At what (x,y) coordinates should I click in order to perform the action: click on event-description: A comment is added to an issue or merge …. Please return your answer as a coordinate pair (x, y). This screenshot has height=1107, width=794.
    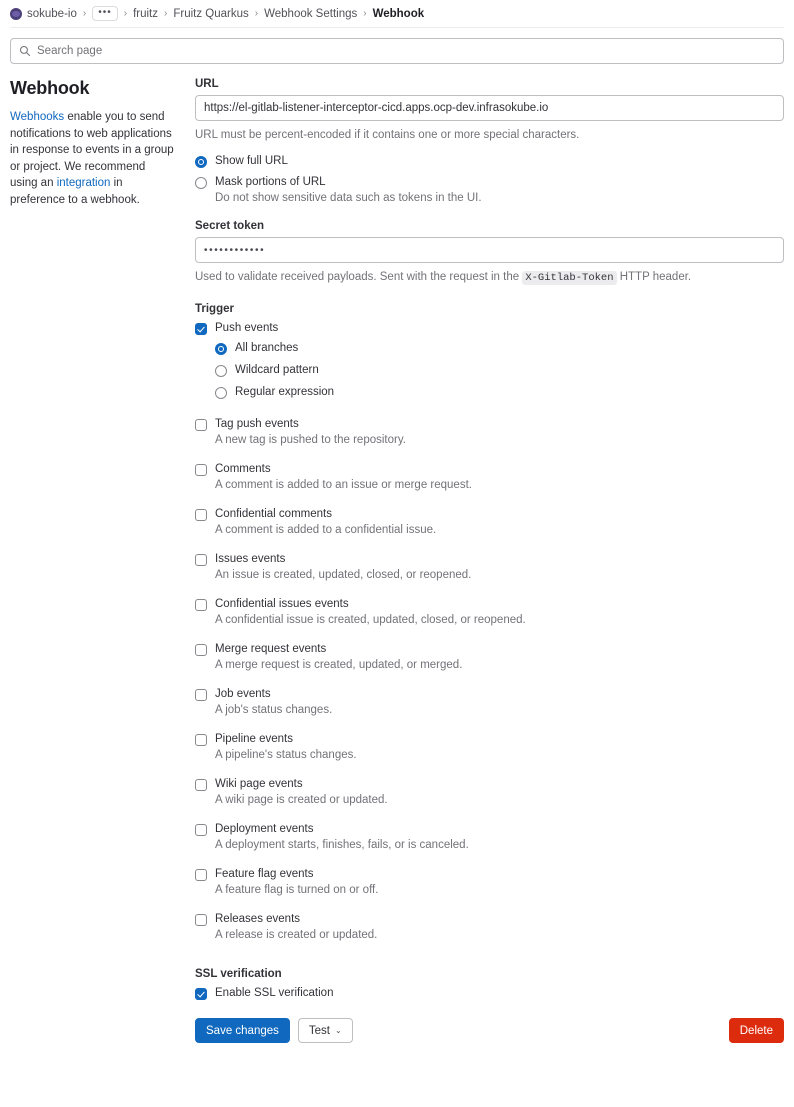
    Looking at the image, I should click on (343, 485).